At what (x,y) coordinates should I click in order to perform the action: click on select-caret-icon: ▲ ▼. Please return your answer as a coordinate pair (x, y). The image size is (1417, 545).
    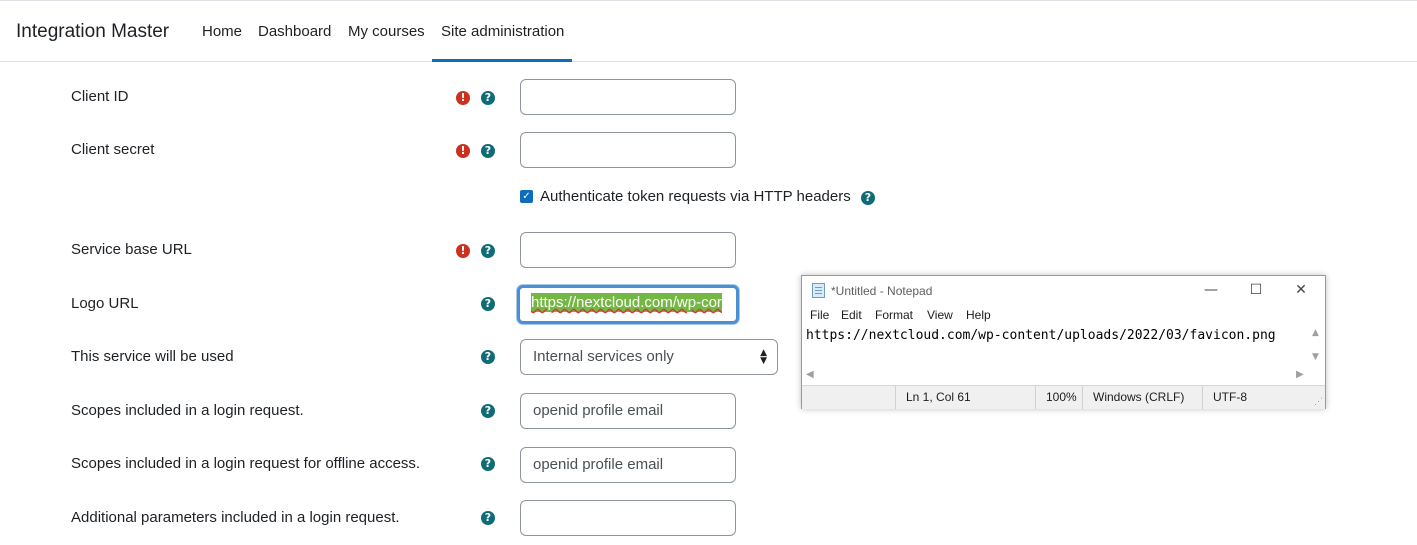
    Looking at the image, I should click on (763, 357).